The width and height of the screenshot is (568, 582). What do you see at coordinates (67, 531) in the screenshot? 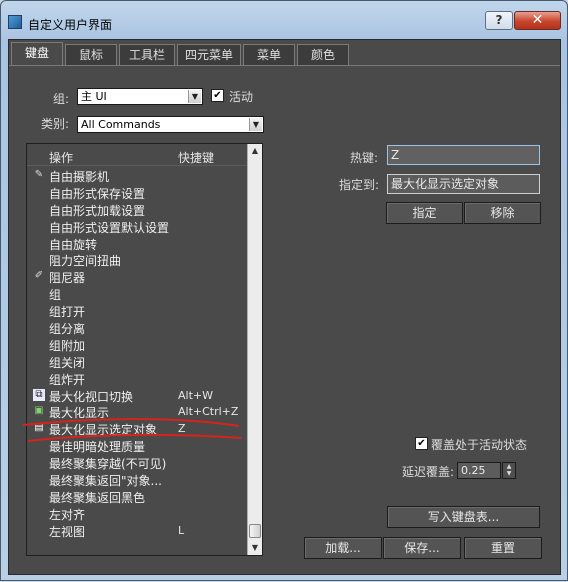
I see `list-item-action: 左视图` at bounding box center [67, 531].